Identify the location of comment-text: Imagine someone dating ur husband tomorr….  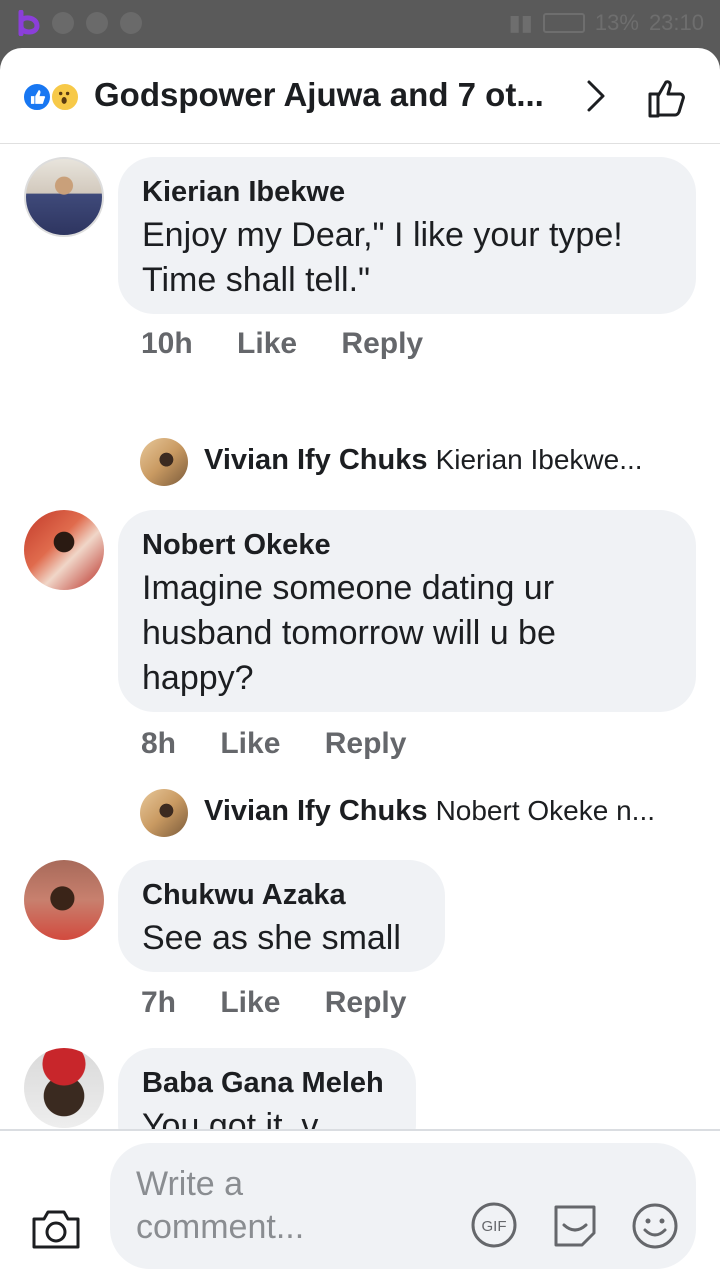
(349, 633).